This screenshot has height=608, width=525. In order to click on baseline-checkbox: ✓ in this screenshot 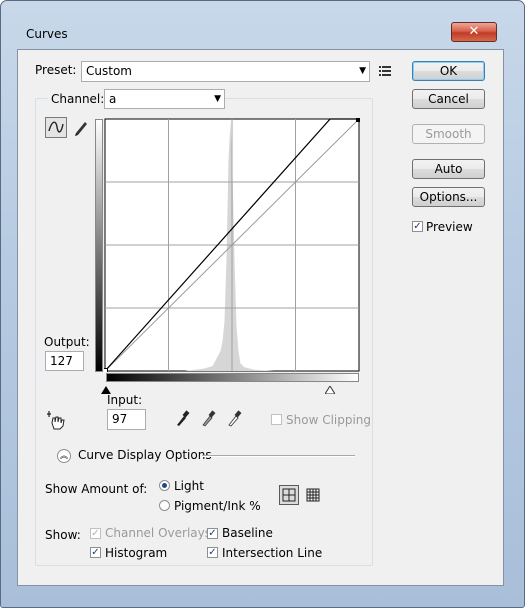, I will do `click(212, 533)`.